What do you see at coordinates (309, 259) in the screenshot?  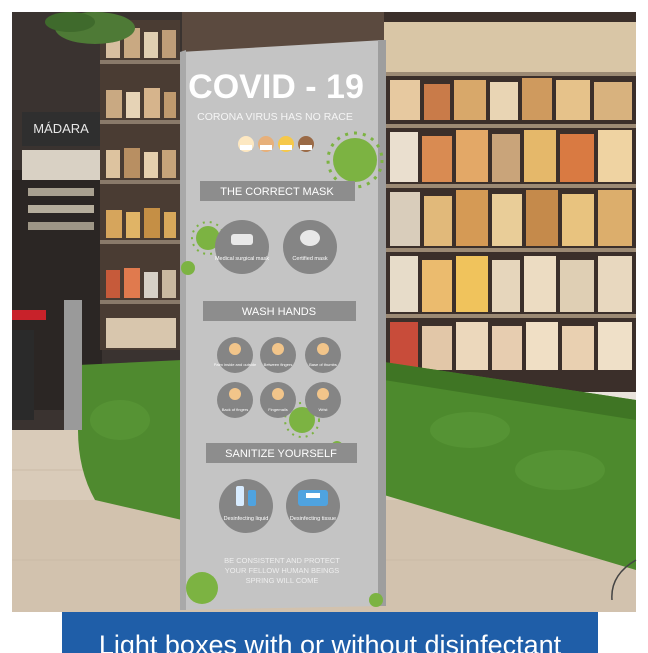 I see `mask-item-label: Certified mask` at bounding box center [309, 259].